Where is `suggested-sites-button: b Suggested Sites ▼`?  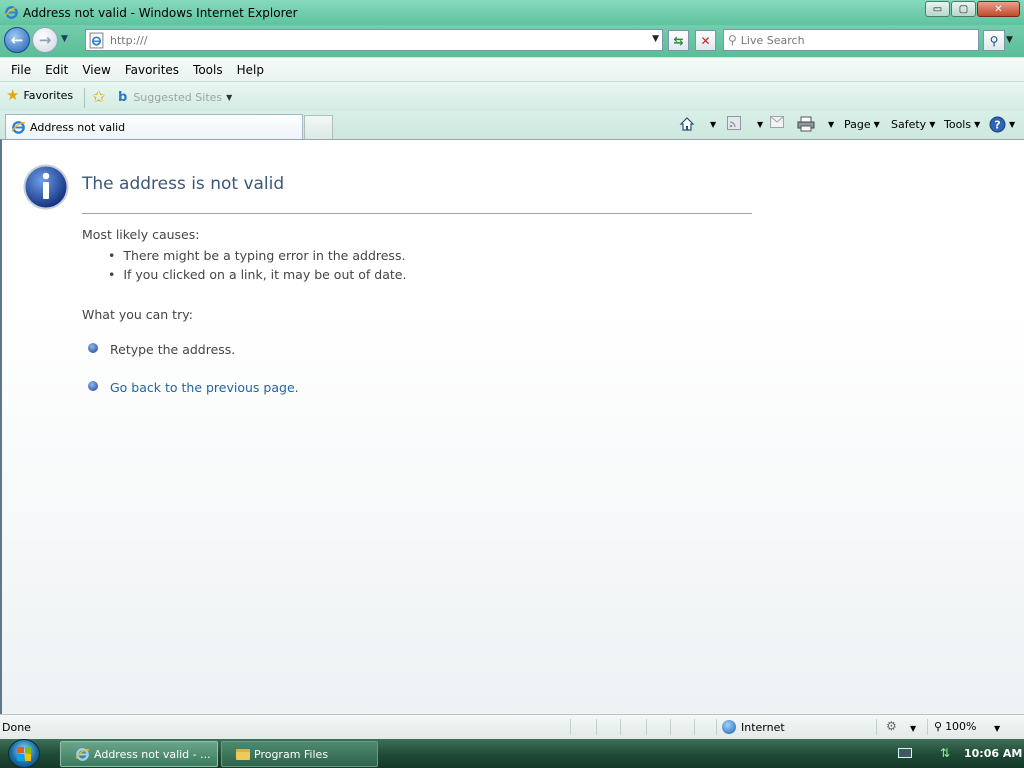 suggested-sites-button: b Suggested Sites ▼ is located at coordinates (175, 97).